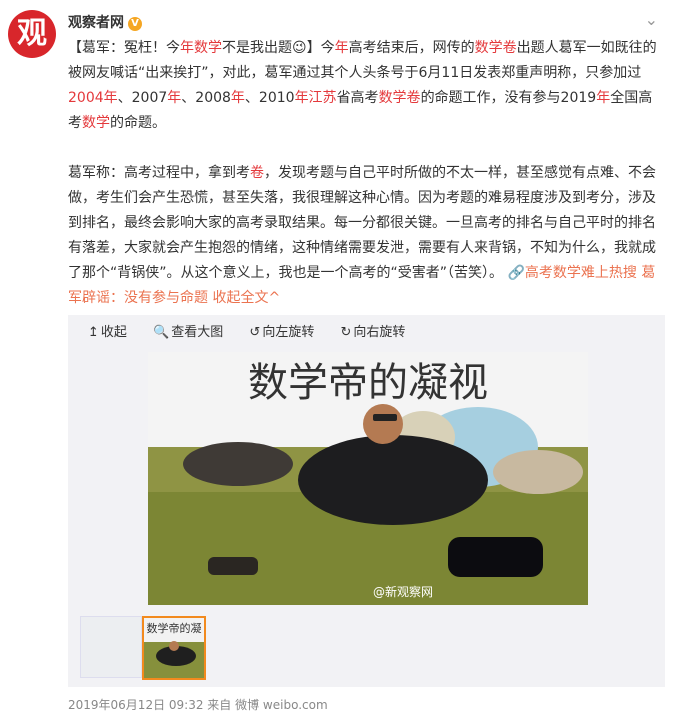 The image size is (676, 725). I want to click on view-large-label: 查看大图, so click(197, 332).